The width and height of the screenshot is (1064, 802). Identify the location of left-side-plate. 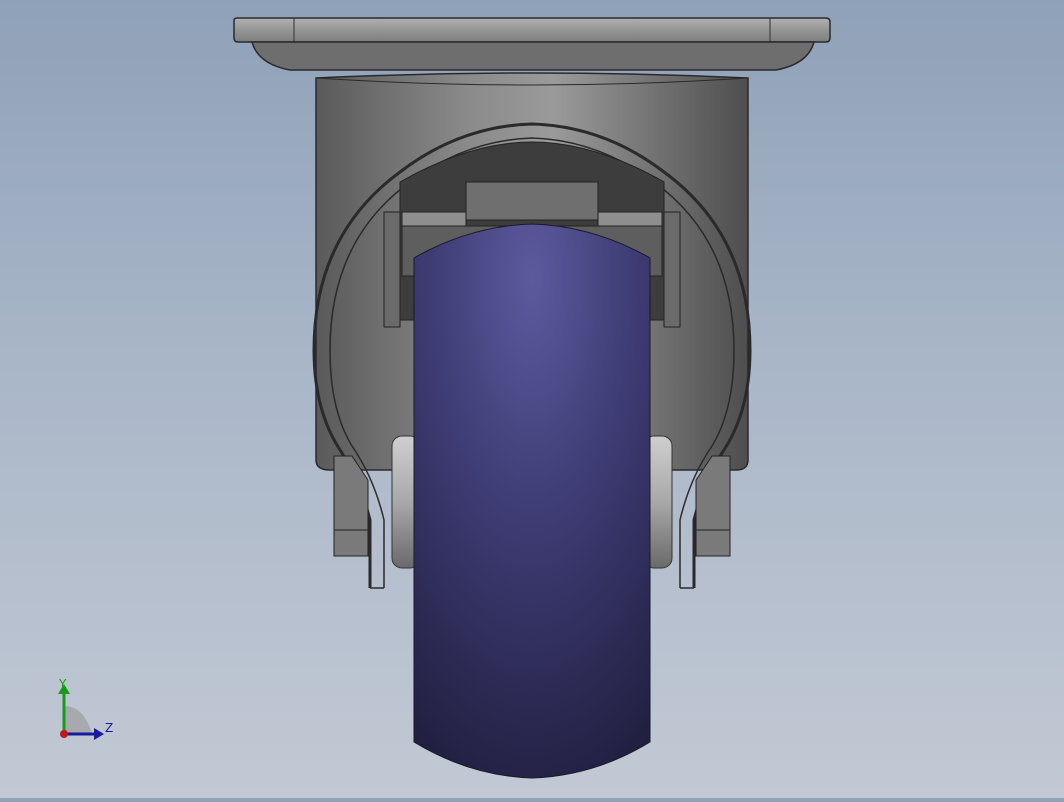
(392, 269).